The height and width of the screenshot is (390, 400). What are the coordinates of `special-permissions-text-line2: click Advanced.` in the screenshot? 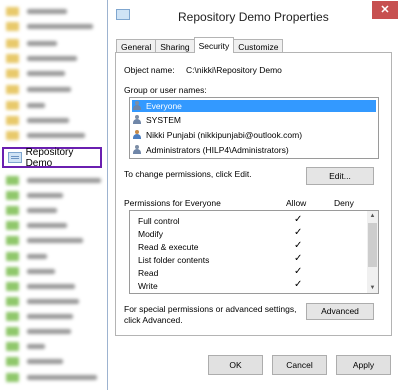 It's located at (153, 320).